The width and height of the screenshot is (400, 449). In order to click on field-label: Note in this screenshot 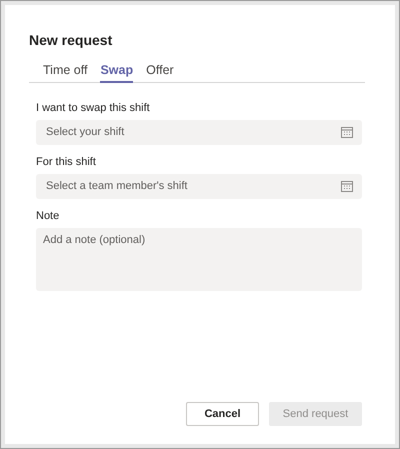, I will do `click(48, 216)`.